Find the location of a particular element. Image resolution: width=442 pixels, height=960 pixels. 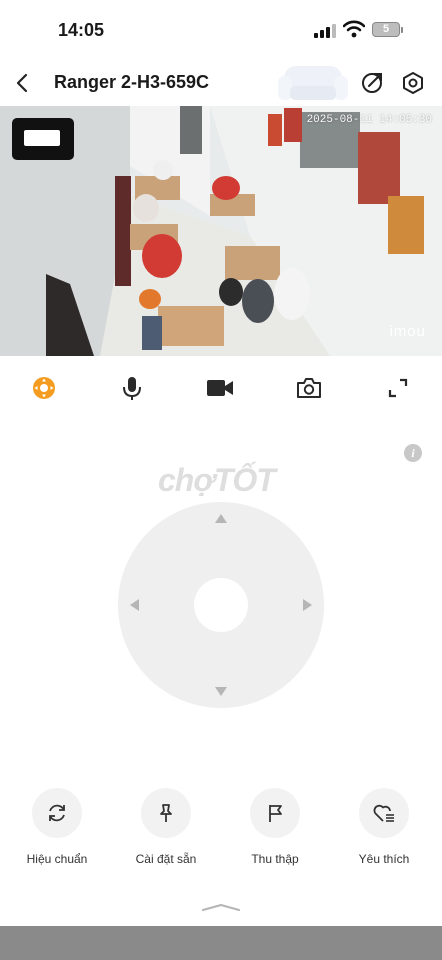

pin-icon is located at coordinates (166, 813).